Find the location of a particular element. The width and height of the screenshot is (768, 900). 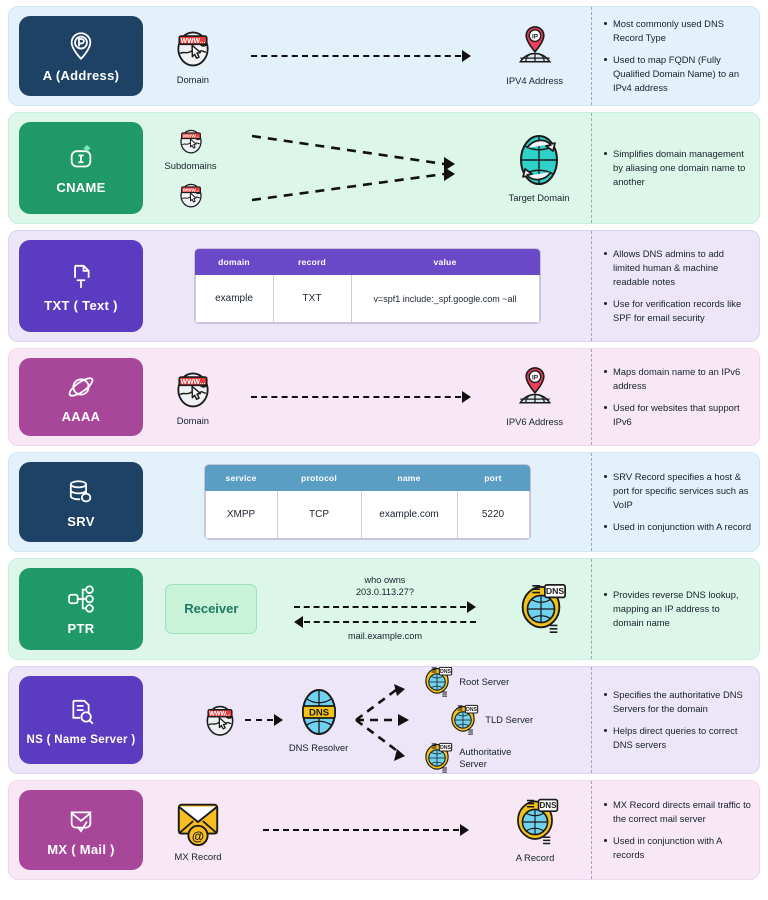

column-header-protocol: protocol is located at coordinates (319, 478).